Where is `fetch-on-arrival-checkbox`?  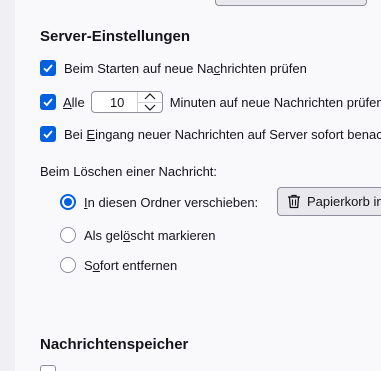 fetch-on-arrival-checkbox is located at coordinates (48, 134).